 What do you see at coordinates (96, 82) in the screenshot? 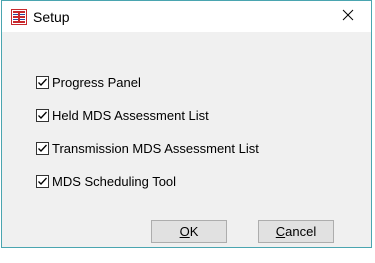
I see `progress-panel-label: Progress Panel` at bounding box center [96, 82].